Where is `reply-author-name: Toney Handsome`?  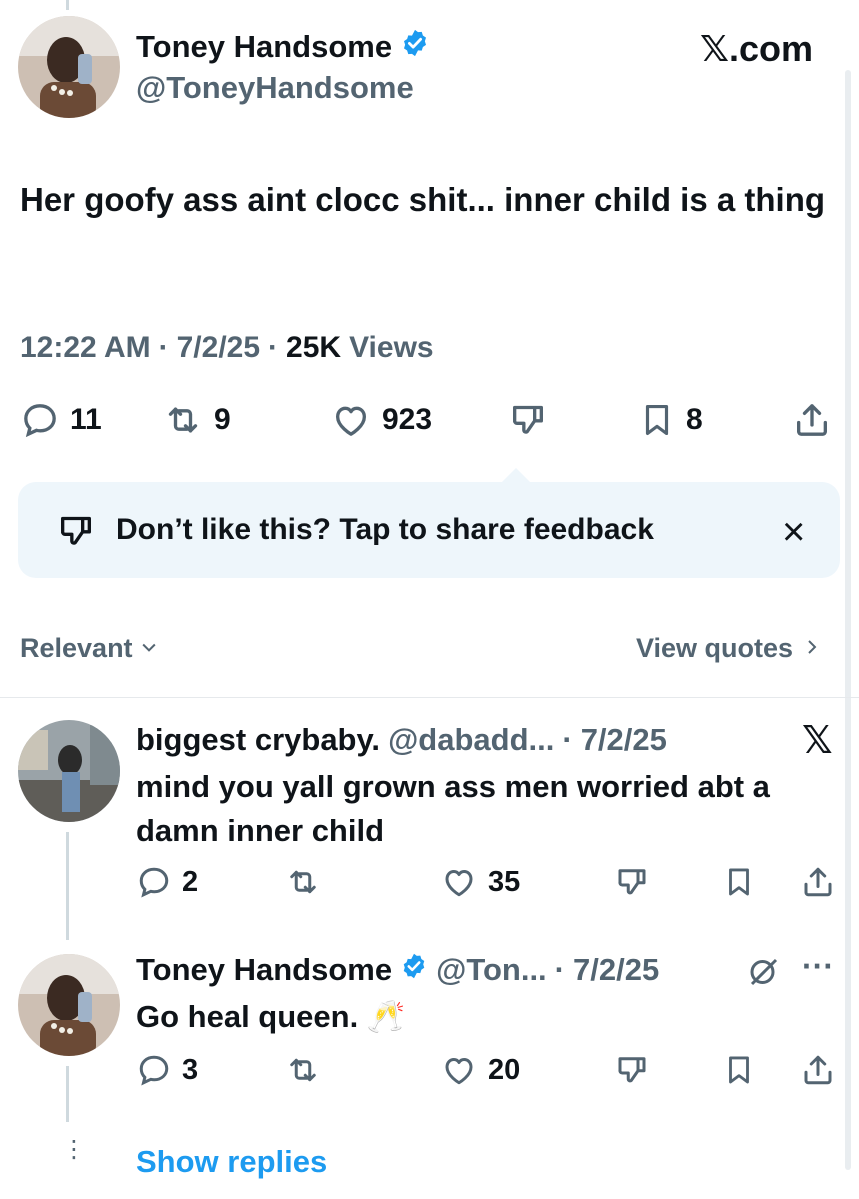
reply-author-name: Toney Handsome is located at coordinates (264, 970).